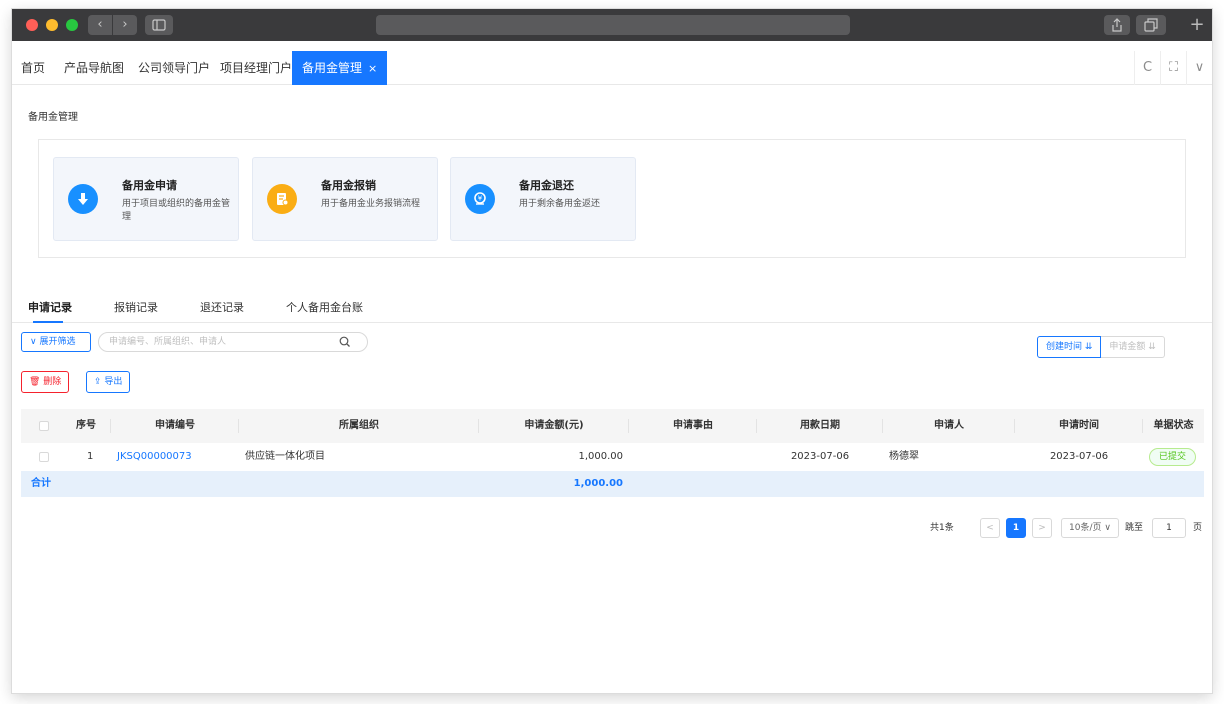 The height and width of the screenshot is (704, 1224). I want to click on tab-tools: C ⛶ ∨, so click(1173, 68).